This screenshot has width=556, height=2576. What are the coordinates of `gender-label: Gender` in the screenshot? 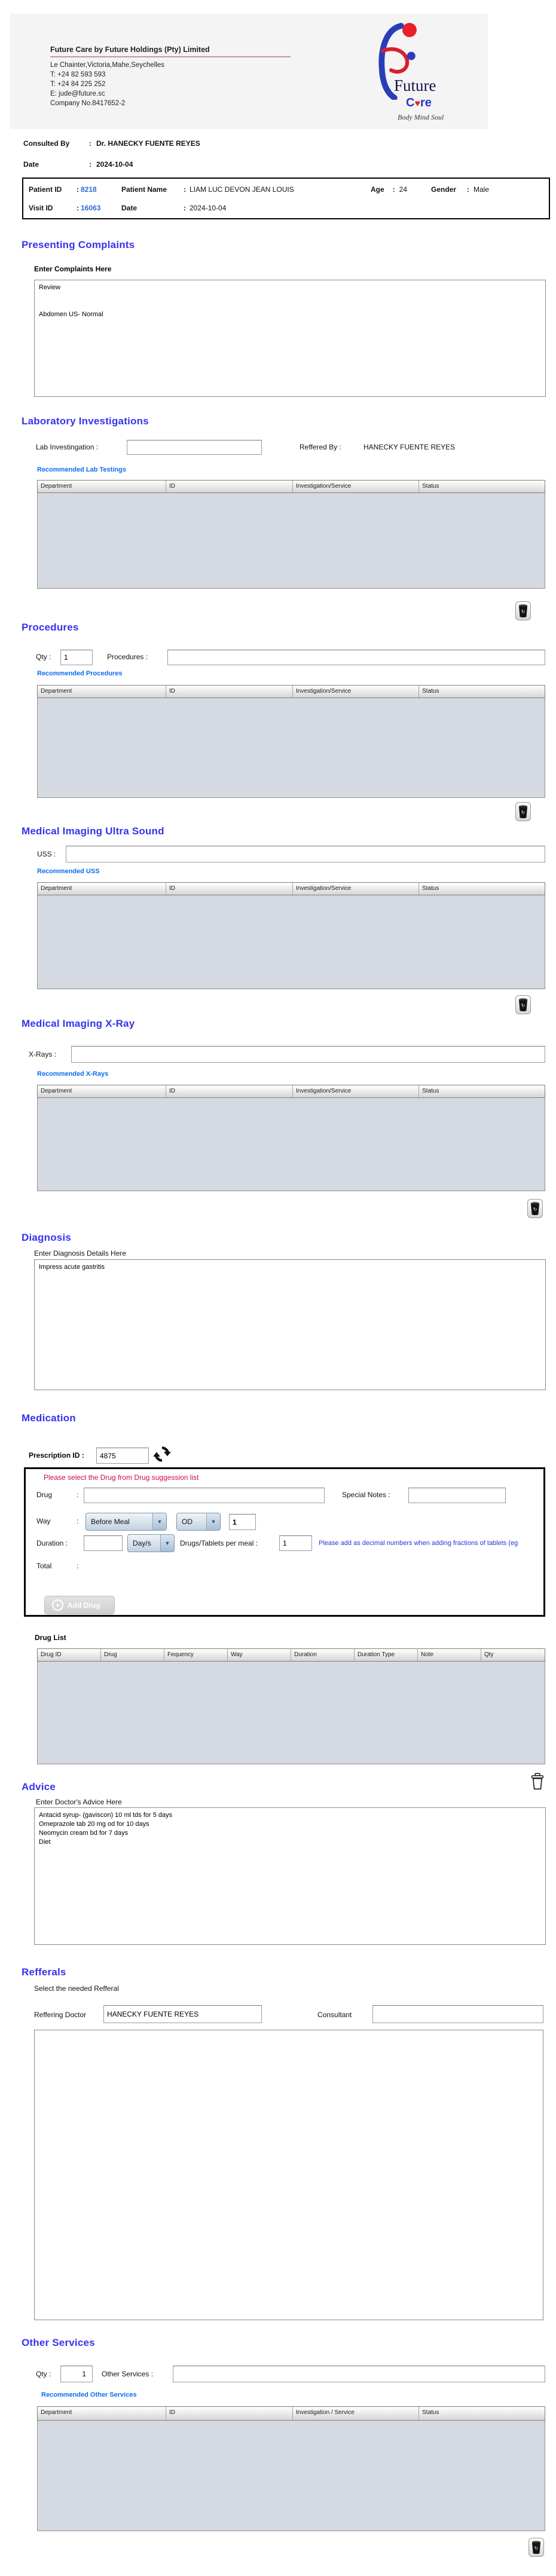 It's located at (444, 189).